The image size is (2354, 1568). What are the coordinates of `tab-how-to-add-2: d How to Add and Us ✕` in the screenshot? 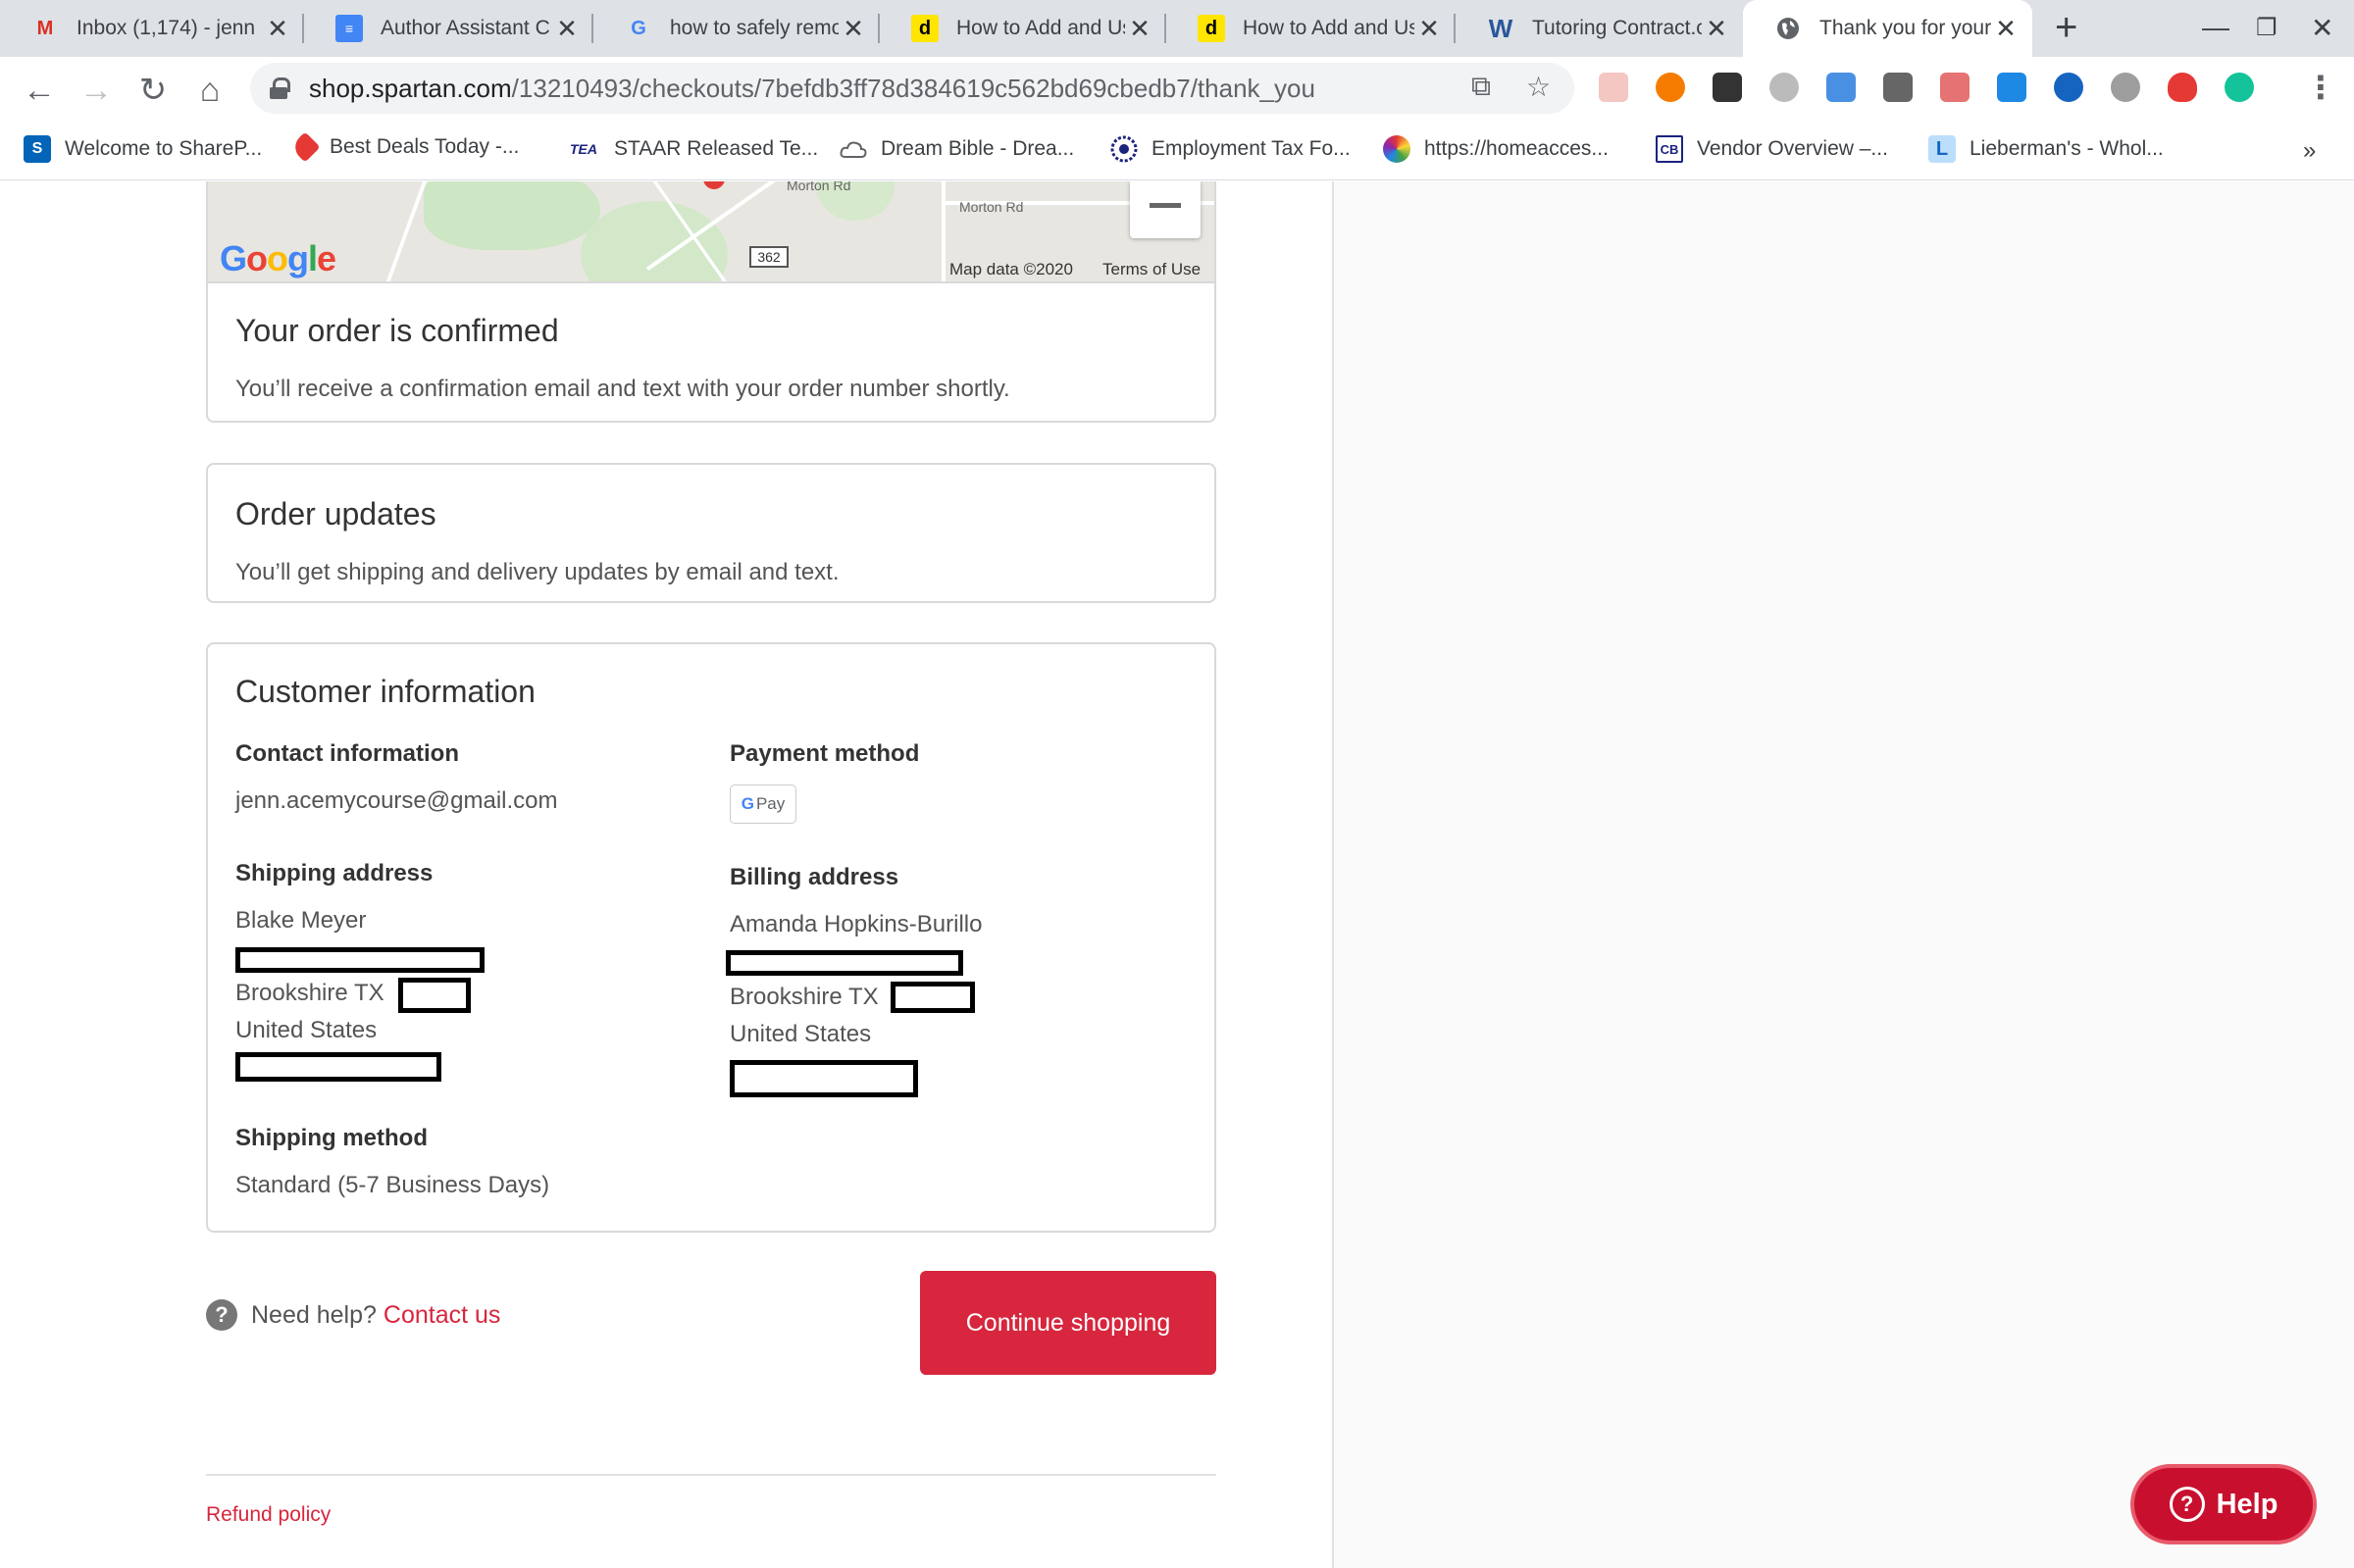 It's located at (1311, 28).